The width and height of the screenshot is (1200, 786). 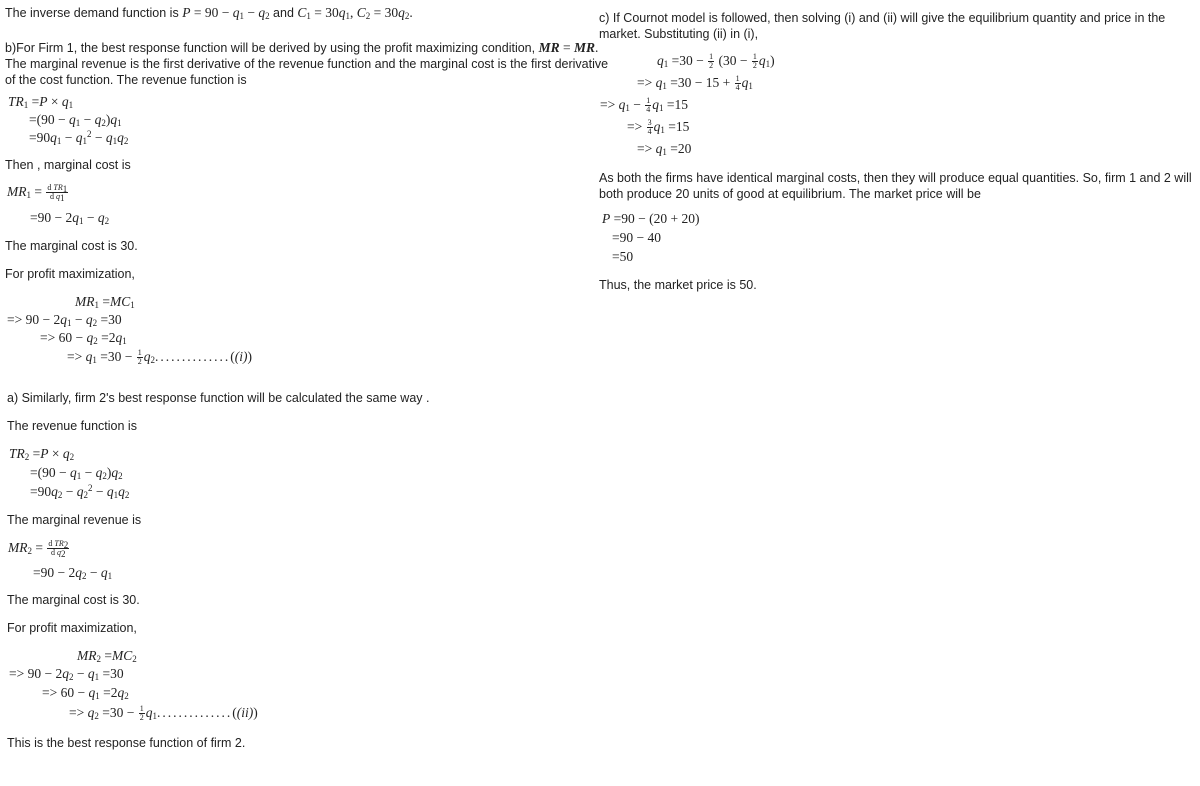 What do you see at coordinates (70, 274) in the screenshot?
I see `profit-max-firm1: For profit maximization,` at bounding box center [70, 274].